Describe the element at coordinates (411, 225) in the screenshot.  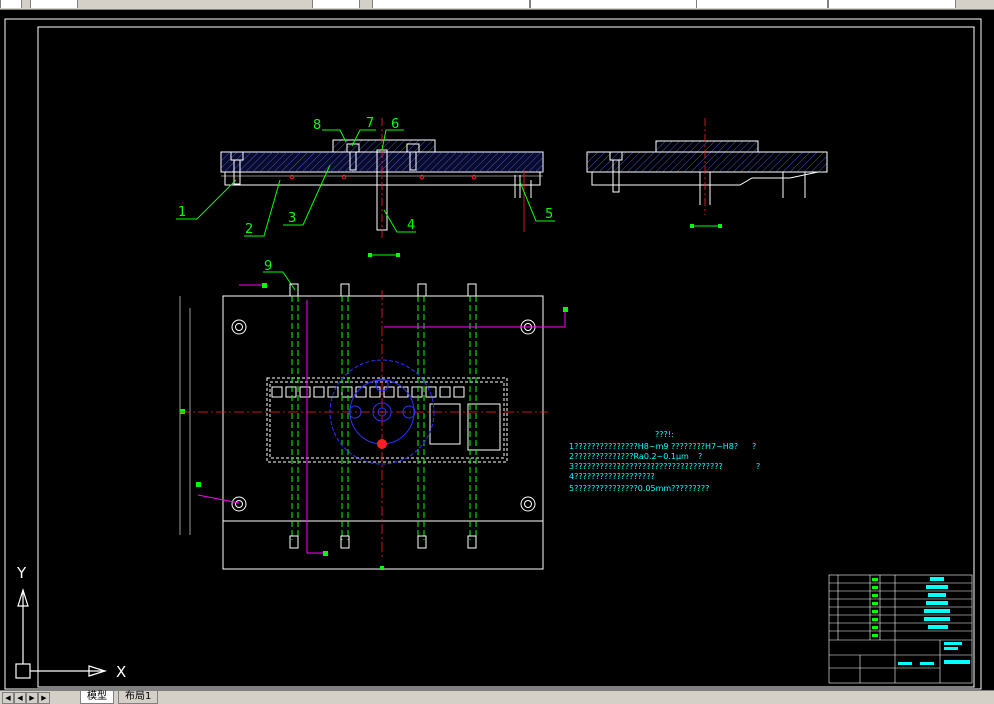
I see `part-number-4: 4` at that location.